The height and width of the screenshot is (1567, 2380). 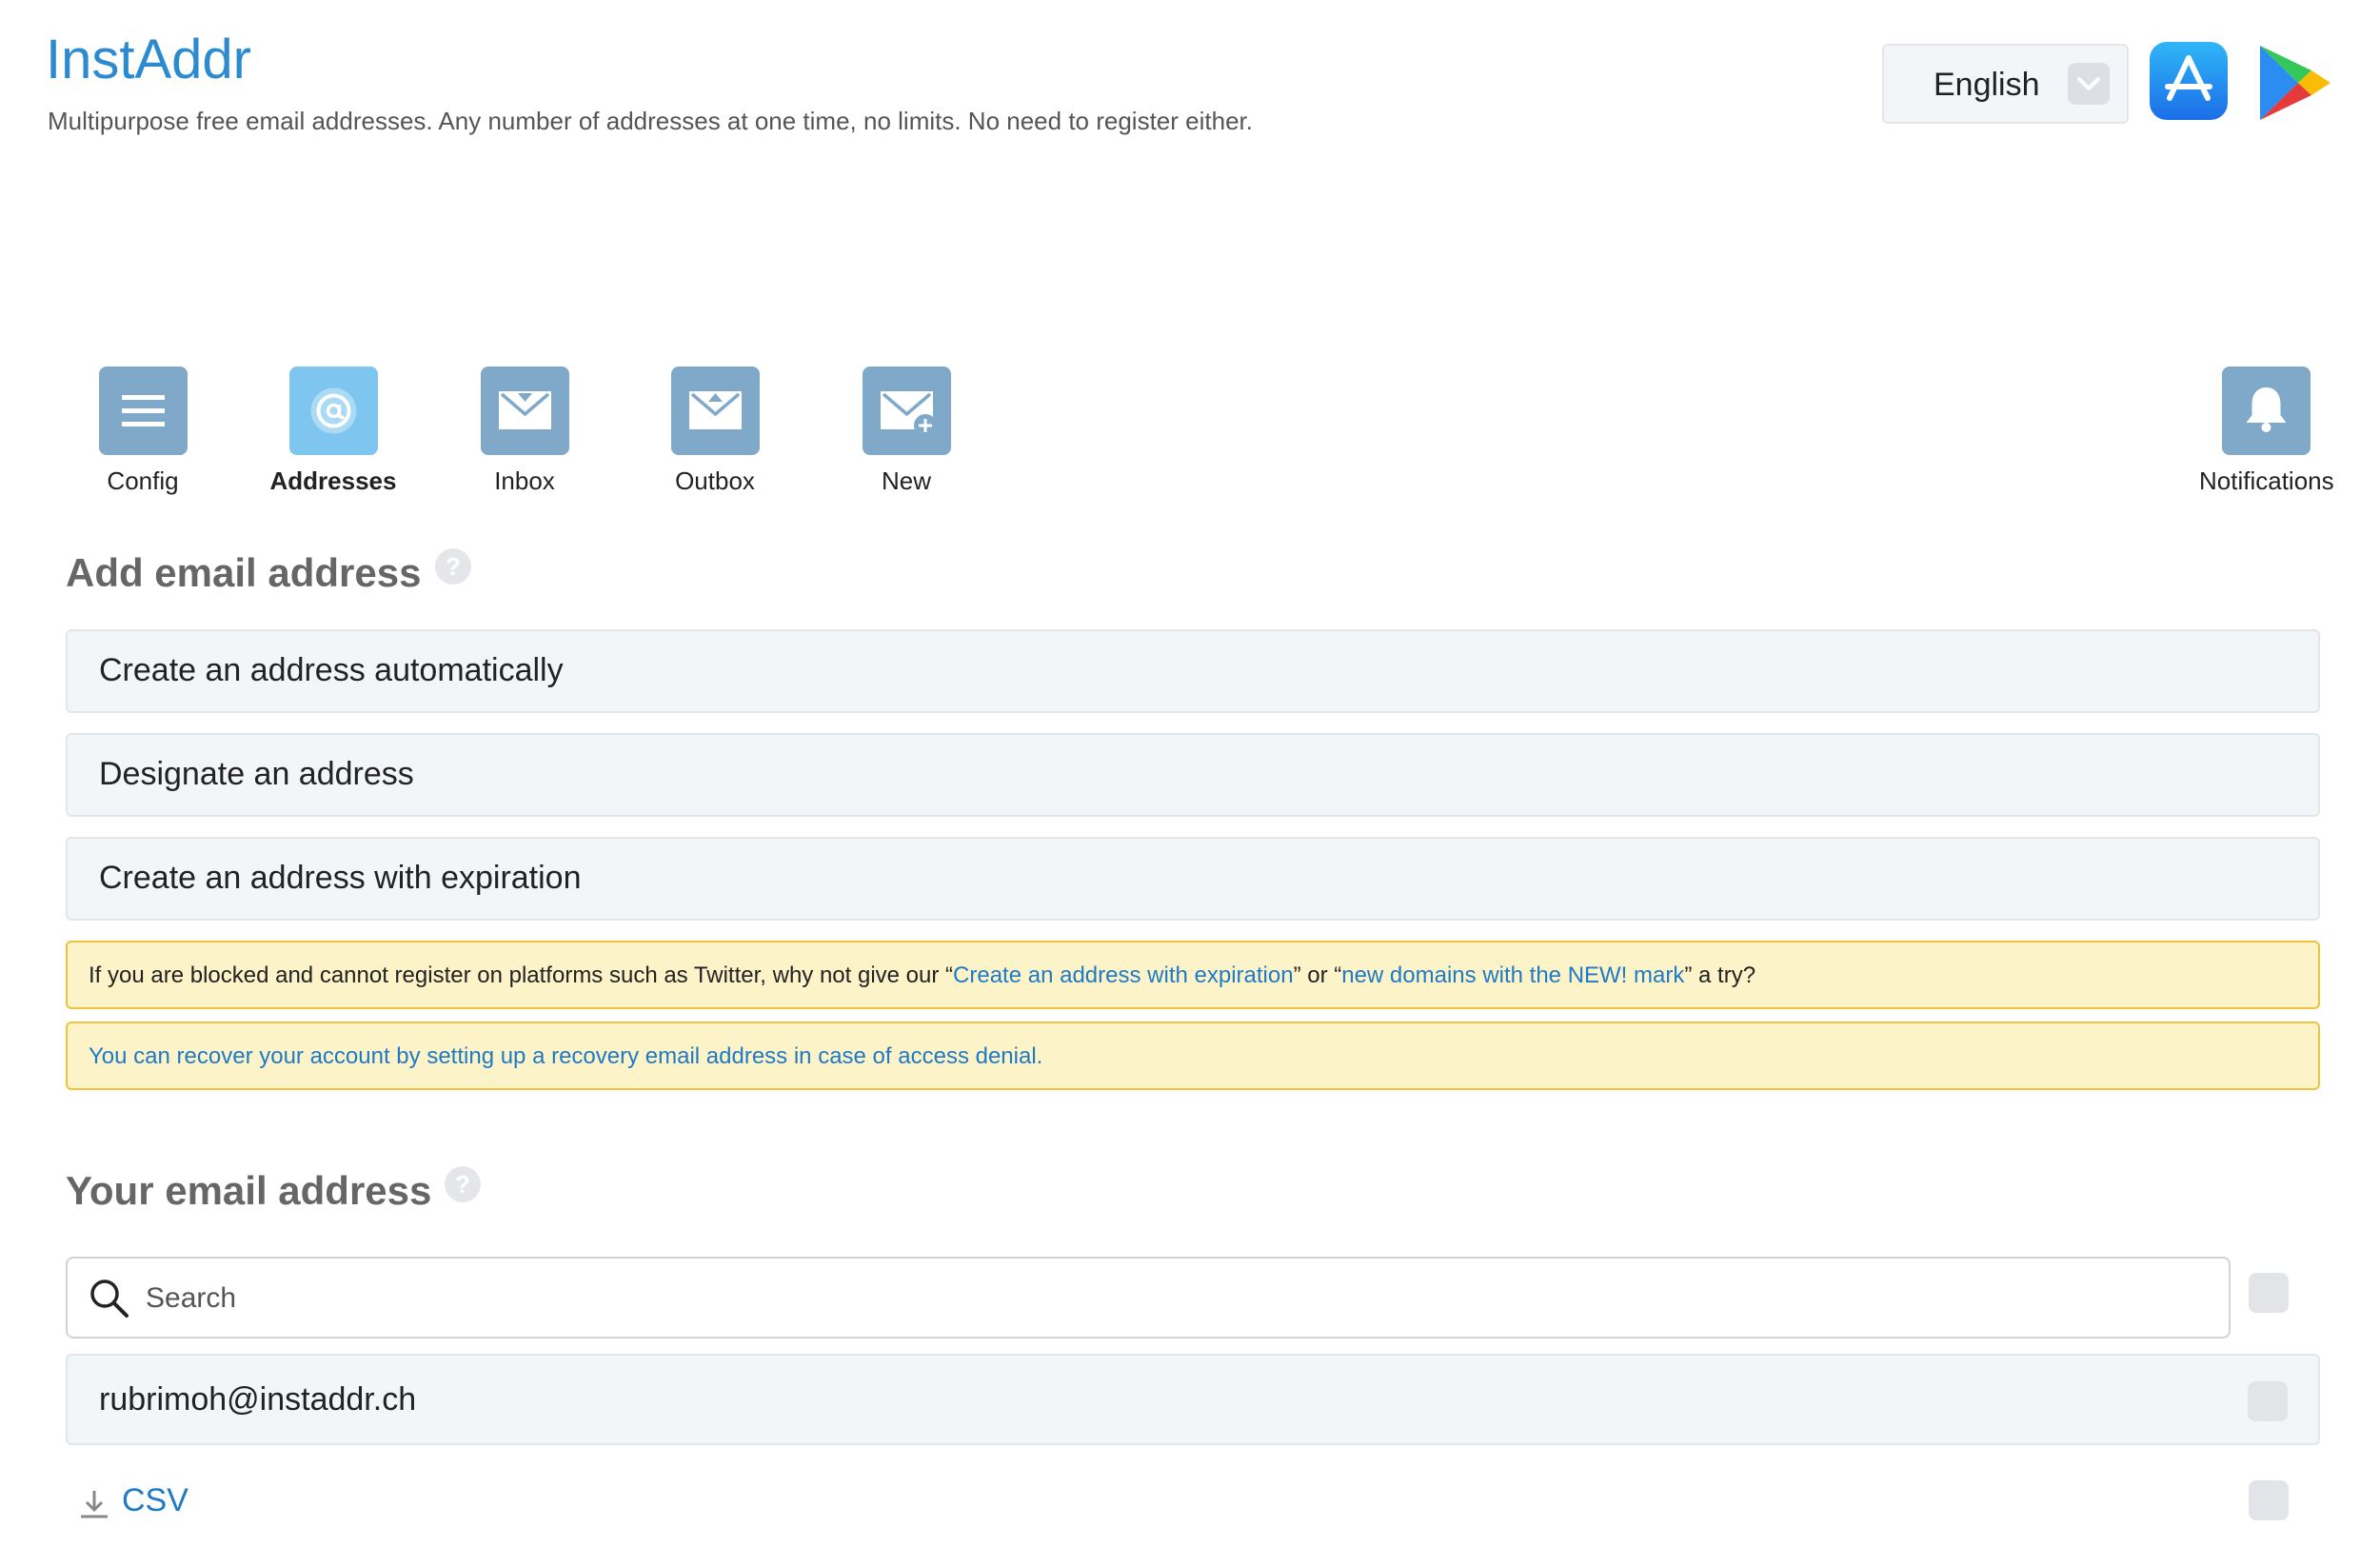 I want to click on address-text: rubrimoh@instaddr.ch, so click(x=258, y=1399).